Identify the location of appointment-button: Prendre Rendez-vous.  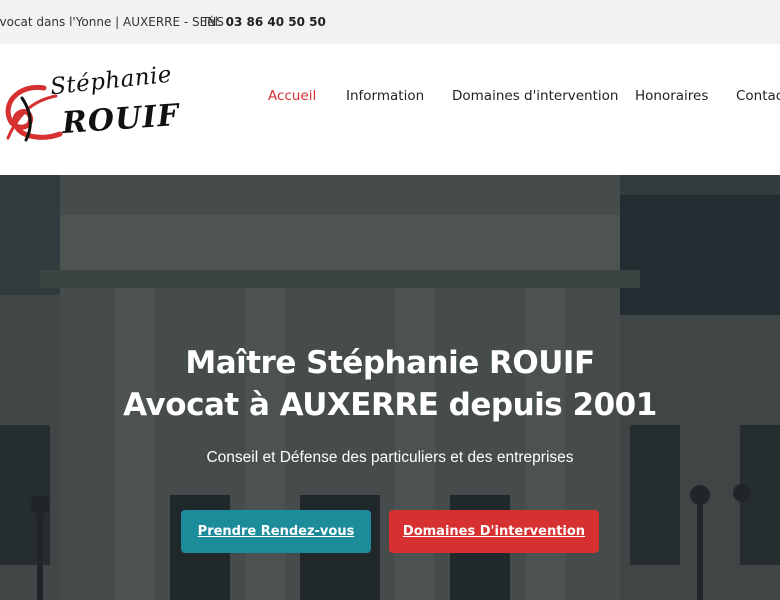
(276, 531).